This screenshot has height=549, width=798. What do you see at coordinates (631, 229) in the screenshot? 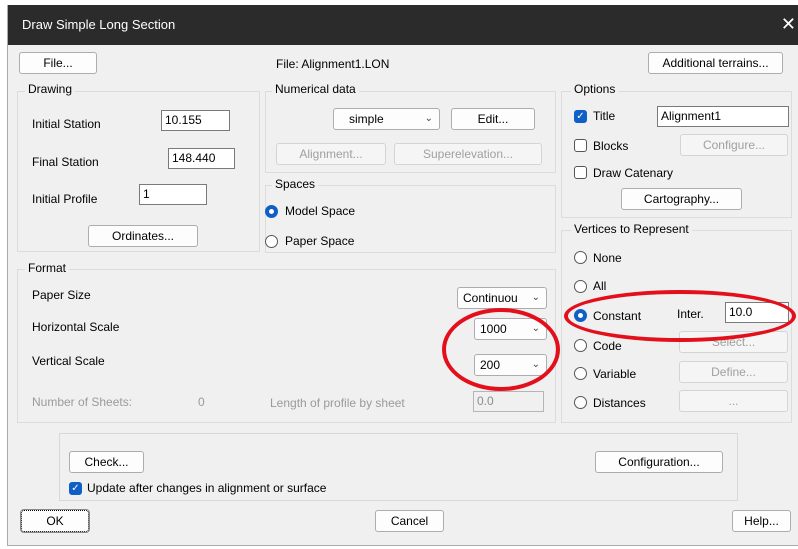
I see `vertices-title: Vertices to Represent` at bounding box center [631, 229].